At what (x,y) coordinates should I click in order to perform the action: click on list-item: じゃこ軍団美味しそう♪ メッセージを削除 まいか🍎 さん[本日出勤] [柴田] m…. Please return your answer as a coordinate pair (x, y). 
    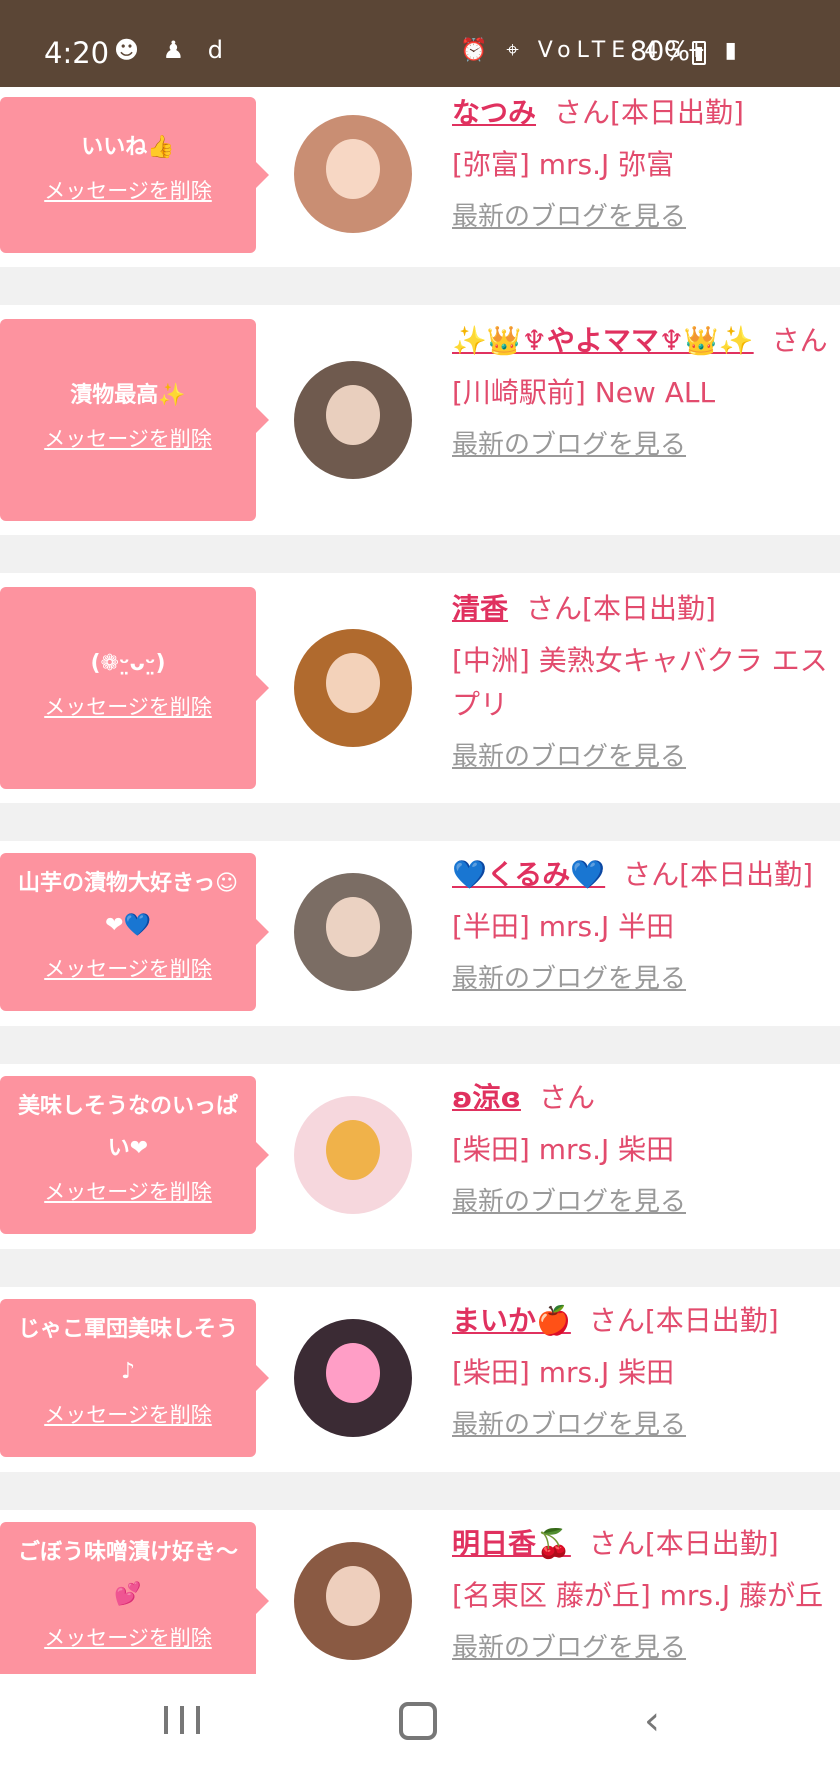
    Looking at the image, I should click on (420, 1379).